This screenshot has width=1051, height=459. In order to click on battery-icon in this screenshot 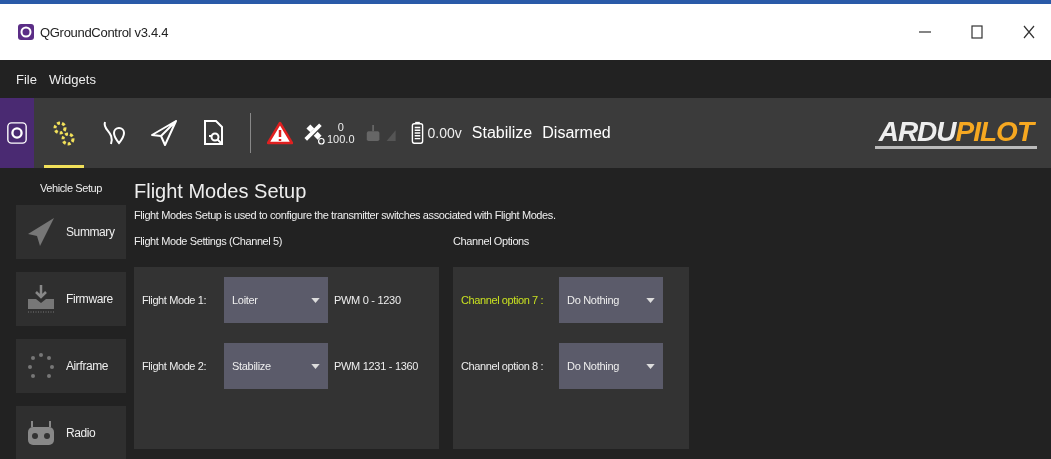, I will do `click(417, 133)`.